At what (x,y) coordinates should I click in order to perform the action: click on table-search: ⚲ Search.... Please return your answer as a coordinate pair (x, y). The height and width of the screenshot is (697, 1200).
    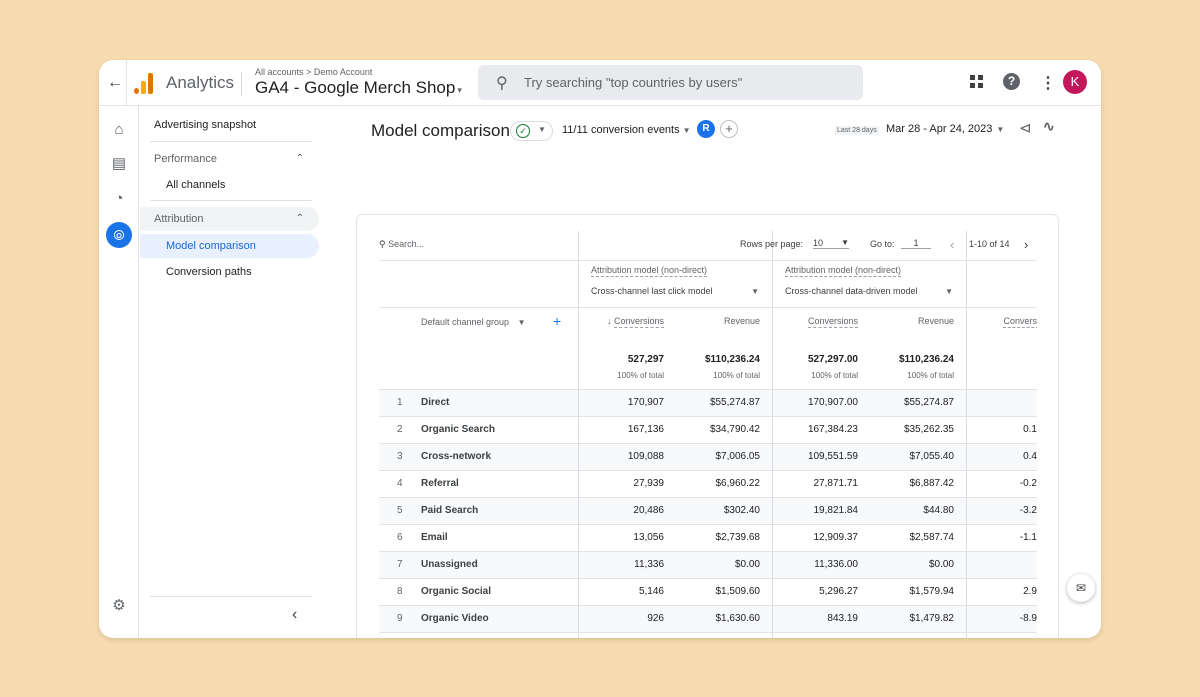
    Looking at the image, I should click on (401, 244).